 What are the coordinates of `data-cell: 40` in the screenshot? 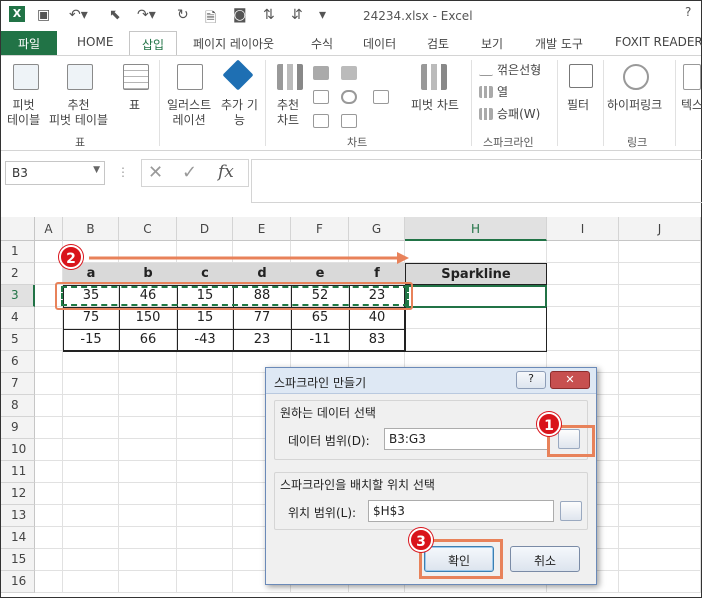 It's located at (377, 318).